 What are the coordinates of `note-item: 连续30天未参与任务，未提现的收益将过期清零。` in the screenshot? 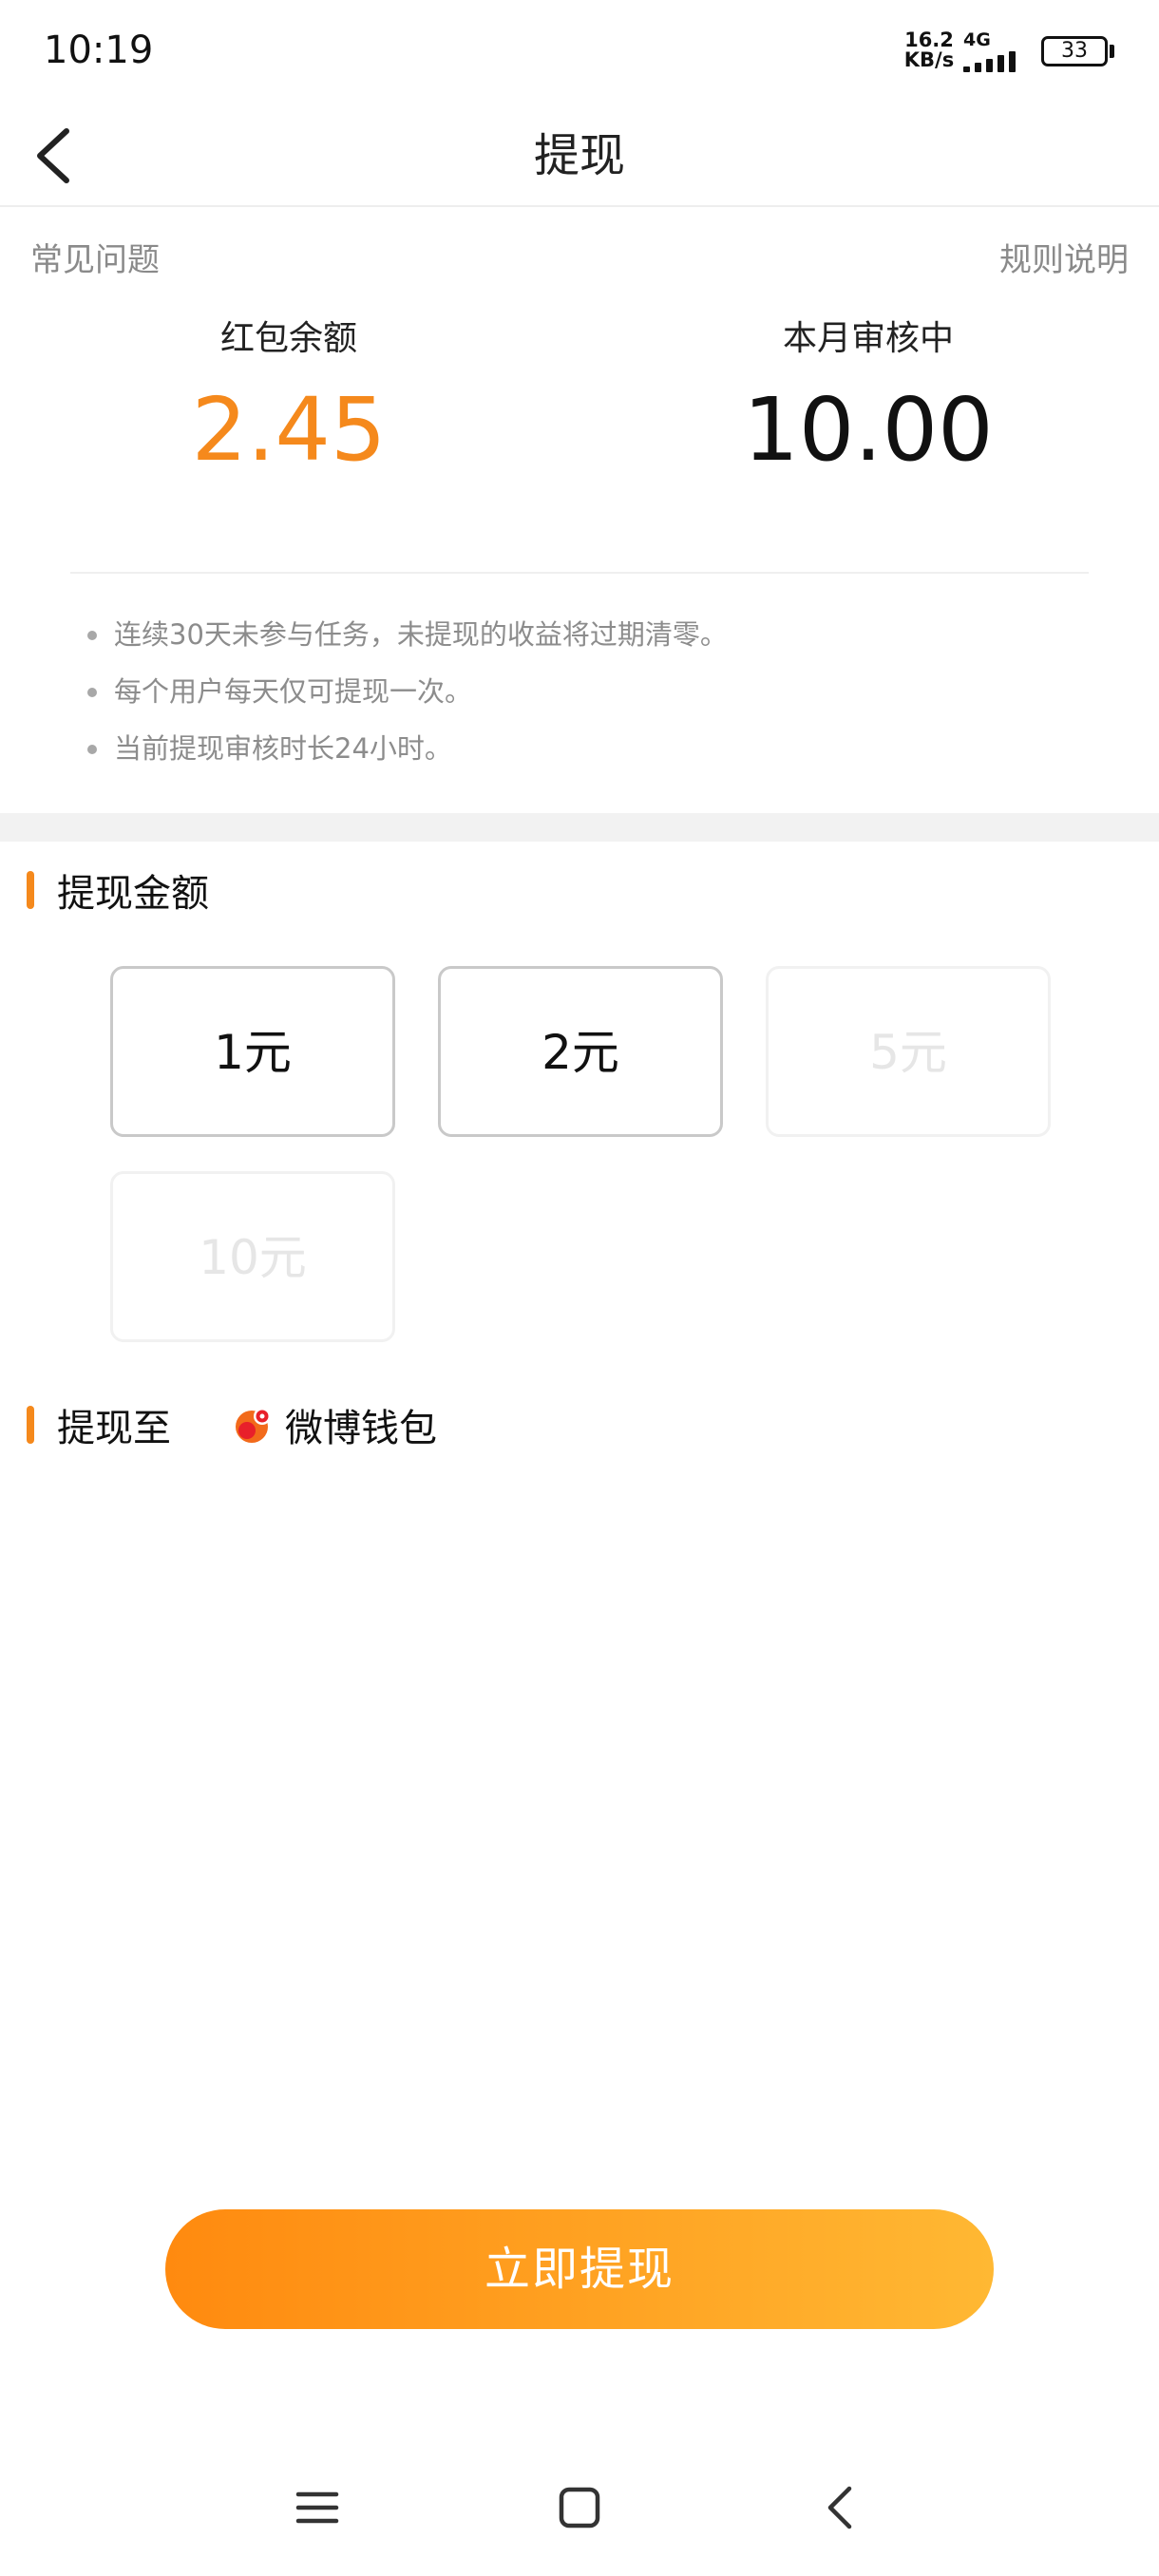 It's located at (589, 640).